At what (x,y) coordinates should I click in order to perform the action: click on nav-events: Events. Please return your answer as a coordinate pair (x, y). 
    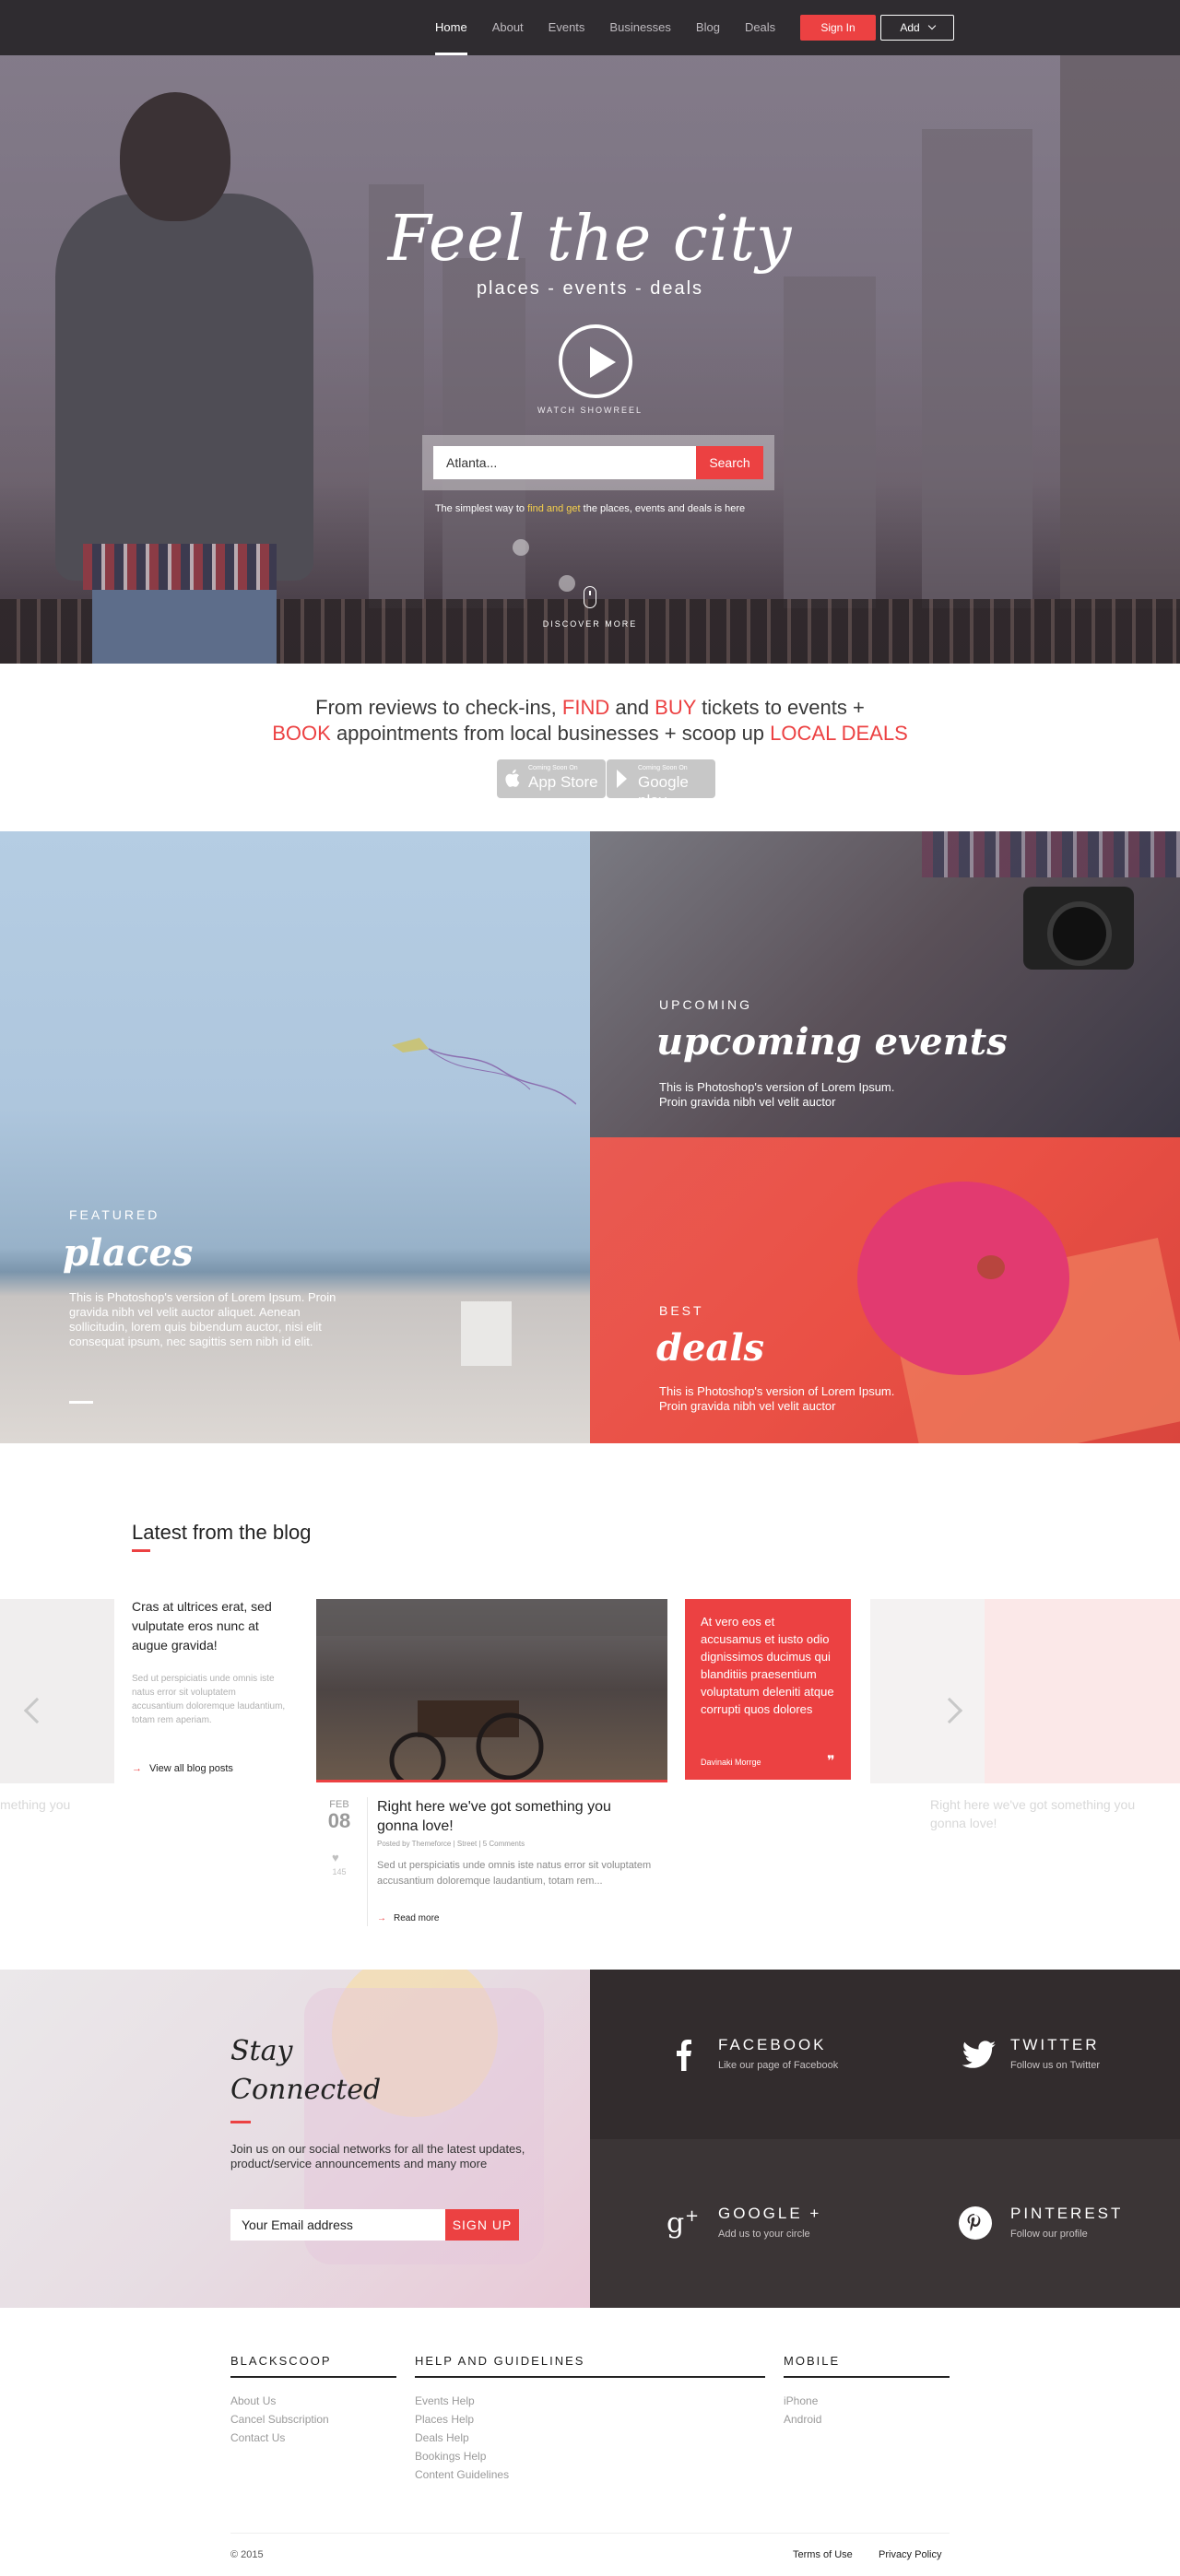
    Looking at the image, I should click on (567, 27).